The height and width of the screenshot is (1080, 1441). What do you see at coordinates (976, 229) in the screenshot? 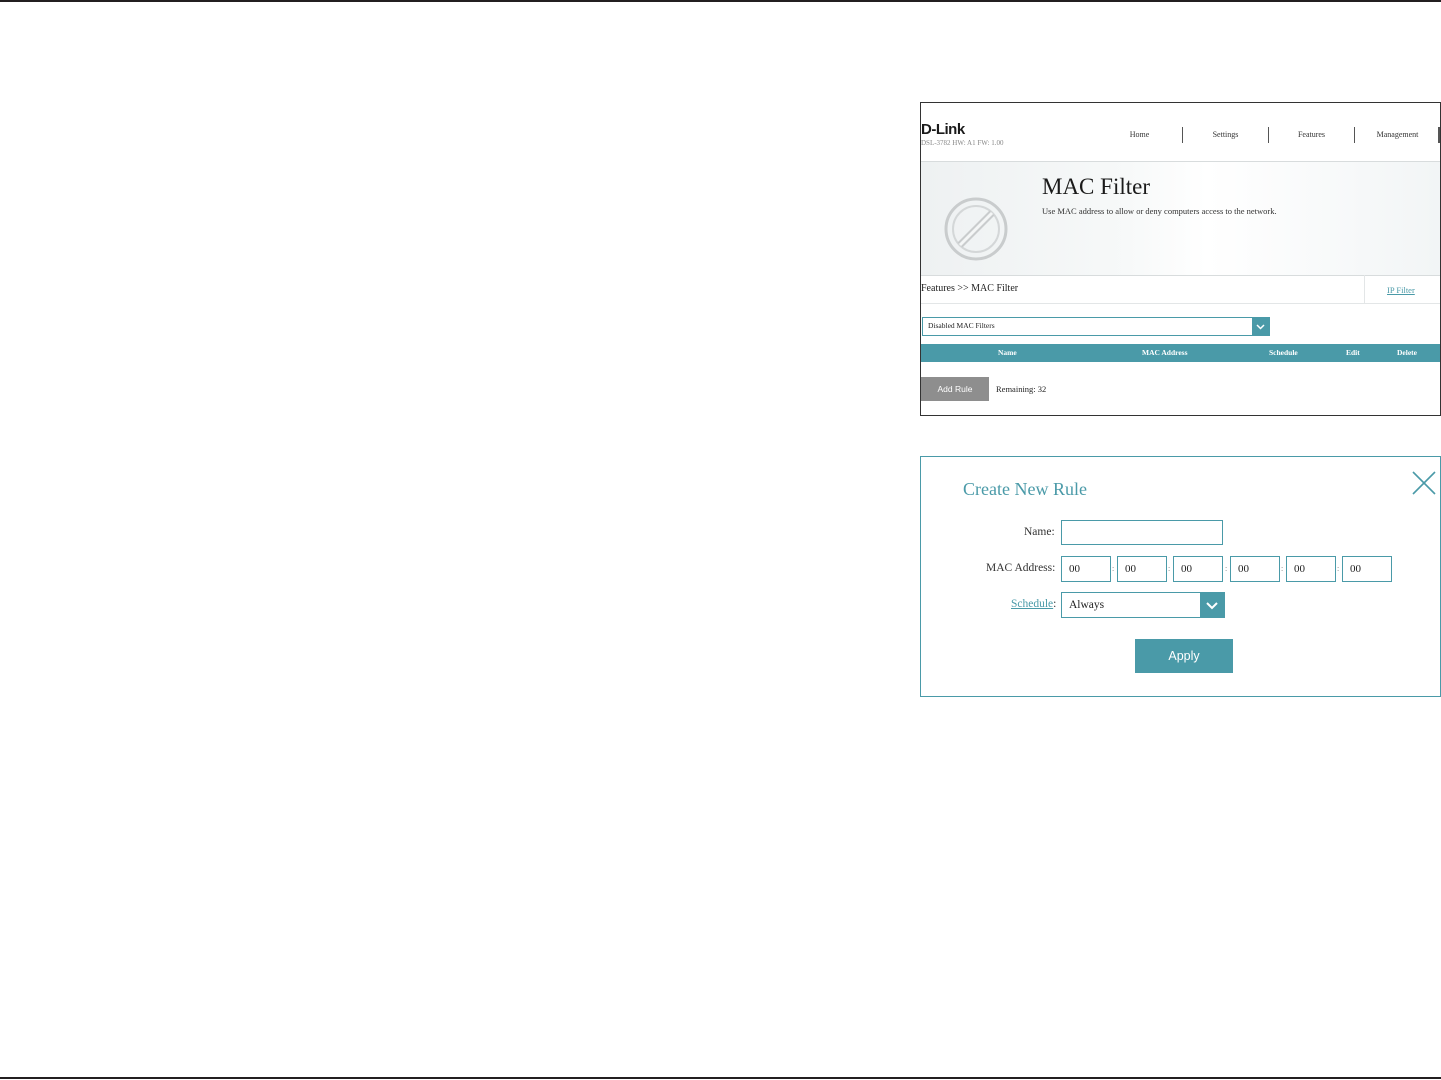
I see `block-icon` at bounding box center [976, 229].